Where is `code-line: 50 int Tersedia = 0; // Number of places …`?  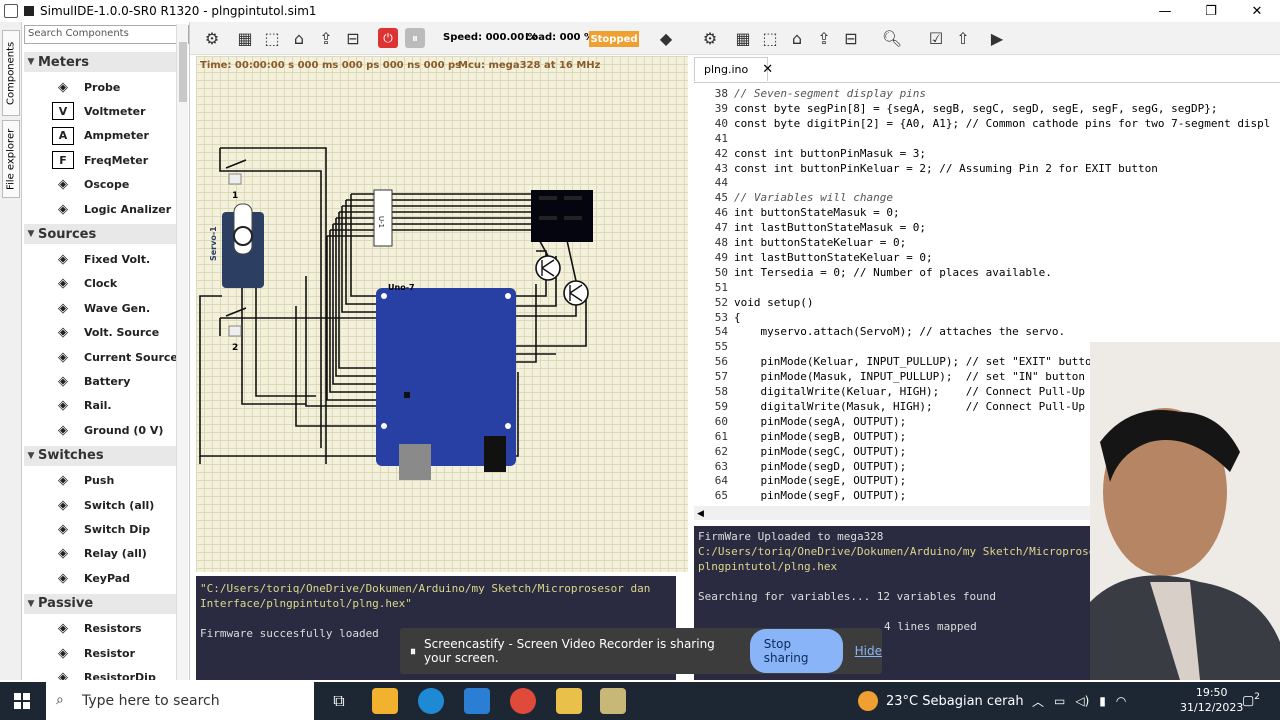
code-line: 50 int Tersedia = 0; // Number of places … is located at coordinates (873, 273).